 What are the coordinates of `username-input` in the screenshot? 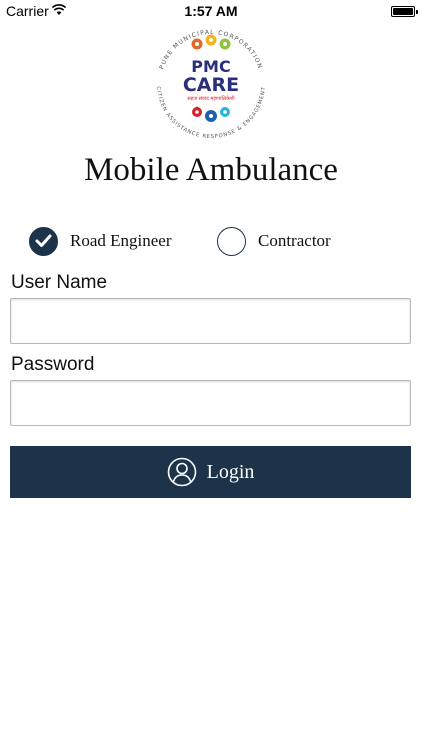 It's located at (210, 321).